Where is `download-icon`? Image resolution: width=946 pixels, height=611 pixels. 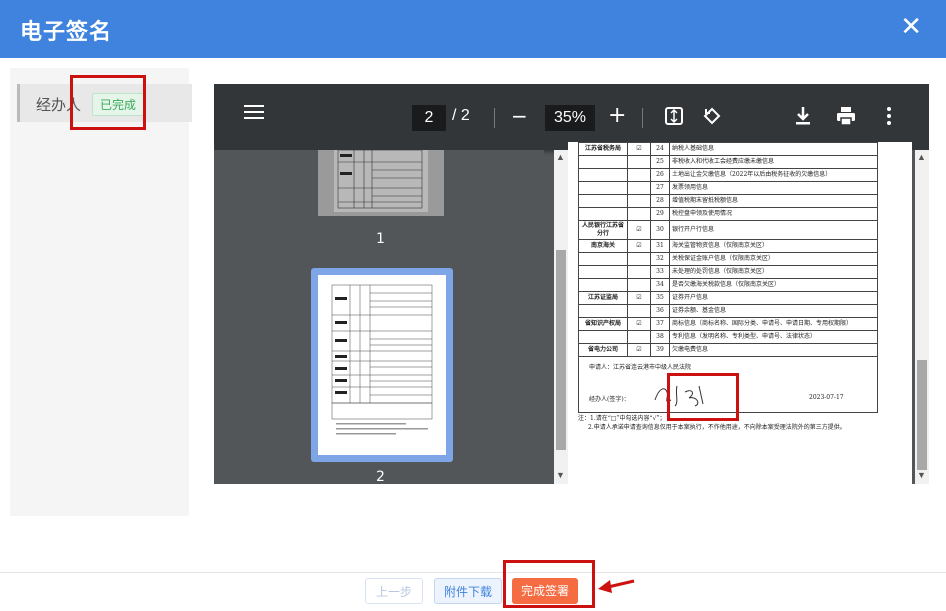
download-icon is located at coordinates (803, 118).